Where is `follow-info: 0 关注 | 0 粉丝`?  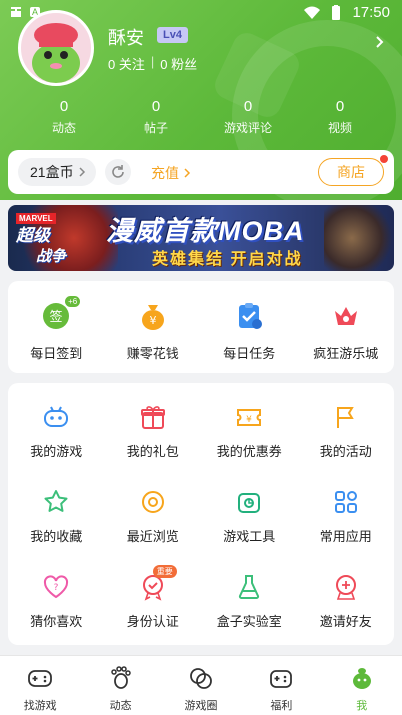 follow-info: 0 关注 | 0 粉丝 is located at coordinates (152, 63).